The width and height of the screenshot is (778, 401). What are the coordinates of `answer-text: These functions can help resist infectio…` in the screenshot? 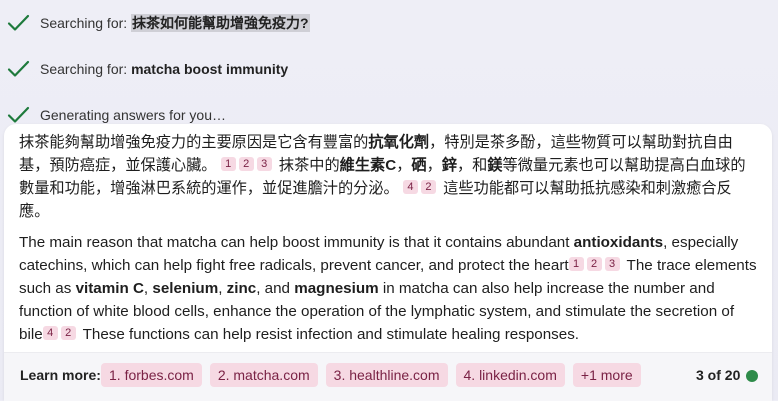 It's located at (329, 334).